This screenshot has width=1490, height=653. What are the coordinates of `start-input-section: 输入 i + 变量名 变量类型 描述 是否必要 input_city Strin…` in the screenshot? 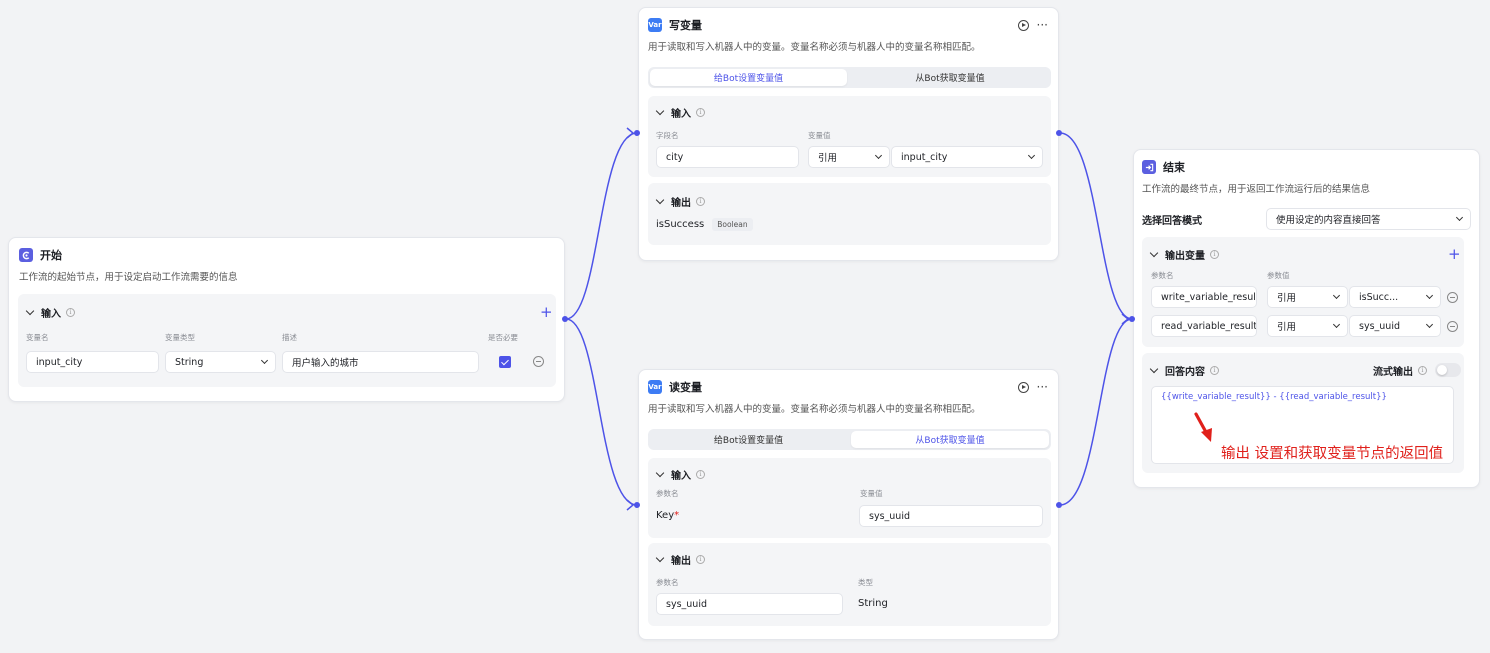 It's located at (287, 340).